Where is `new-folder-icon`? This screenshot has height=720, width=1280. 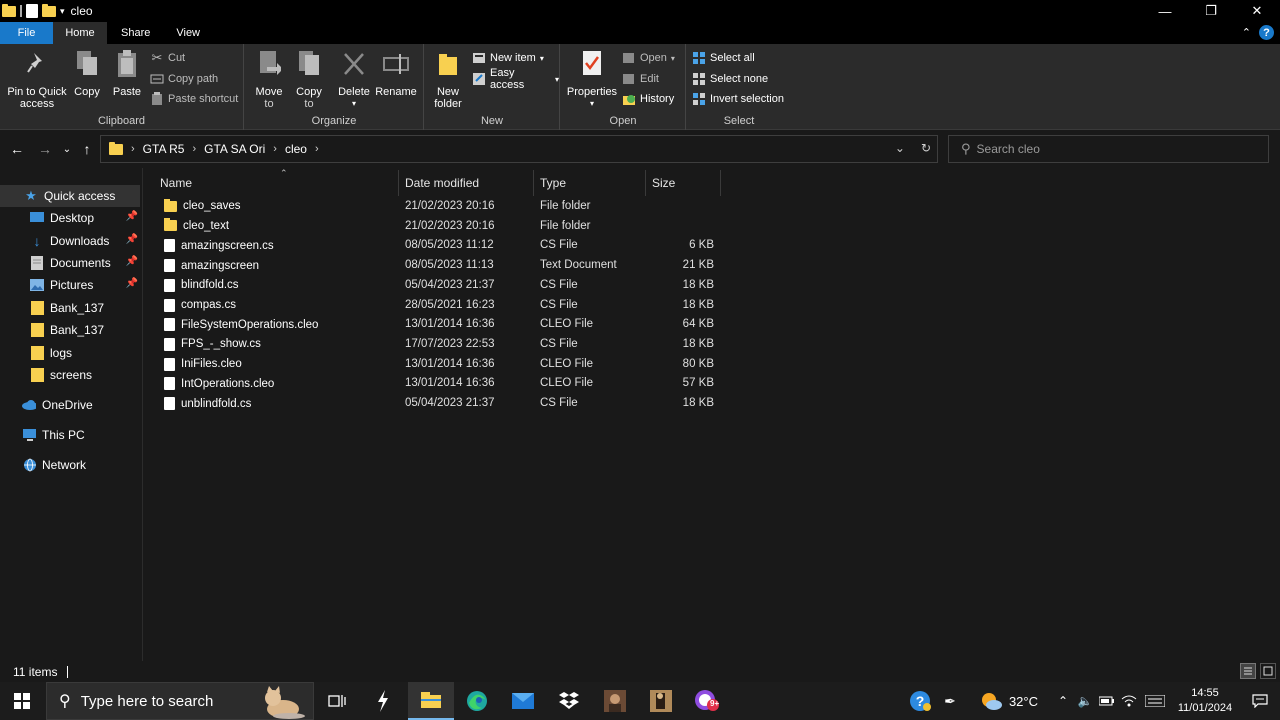
new-folder-icon is located at coordinates (49, 10).